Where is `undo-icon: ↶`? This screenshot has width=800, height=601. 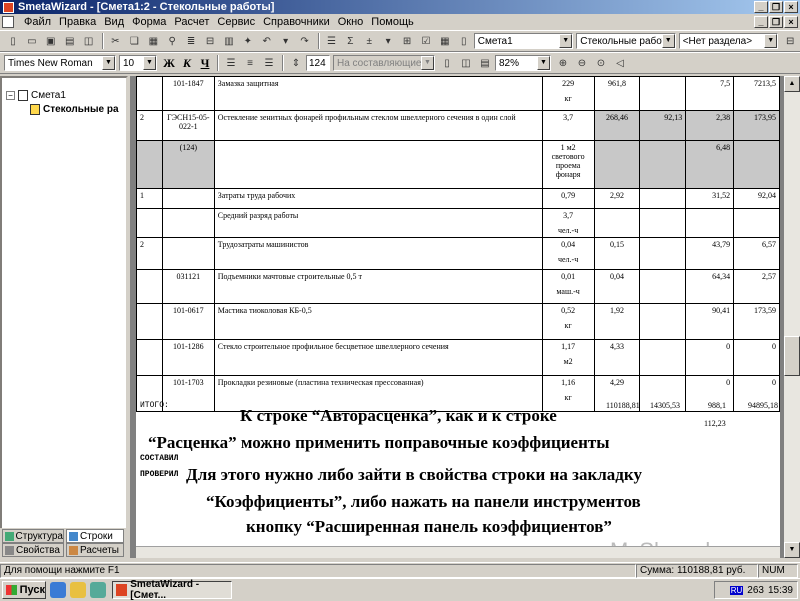 undo-icon: ↶ is located at coordinates (267, 41).